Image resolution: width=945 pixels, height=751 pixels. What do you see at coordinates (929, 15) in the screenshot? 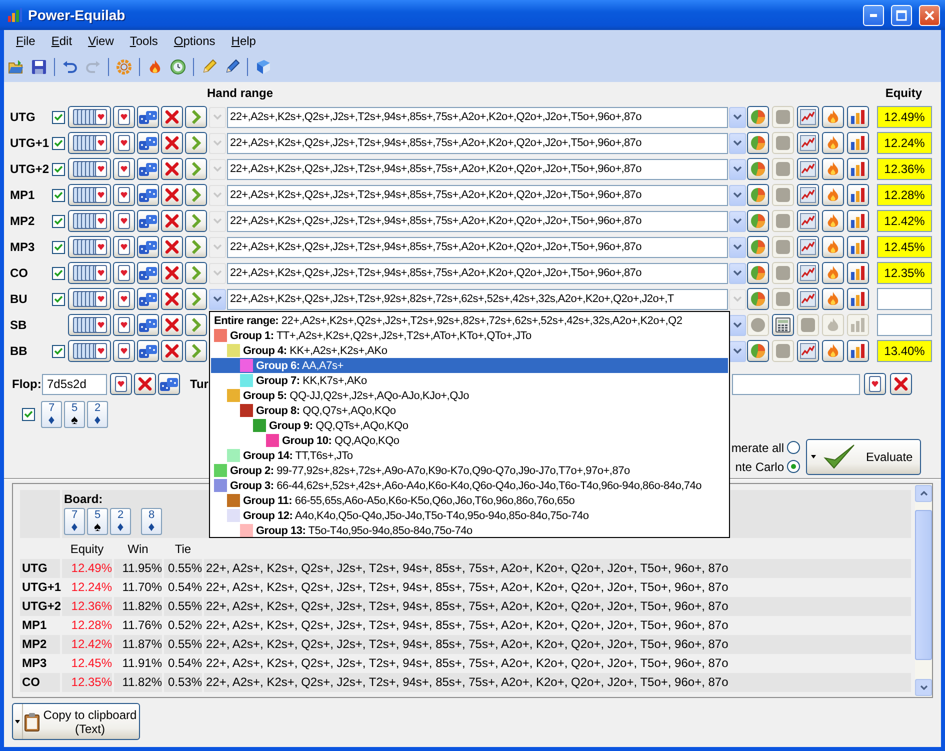
I see `close-button` at bounding box center [929, 15].